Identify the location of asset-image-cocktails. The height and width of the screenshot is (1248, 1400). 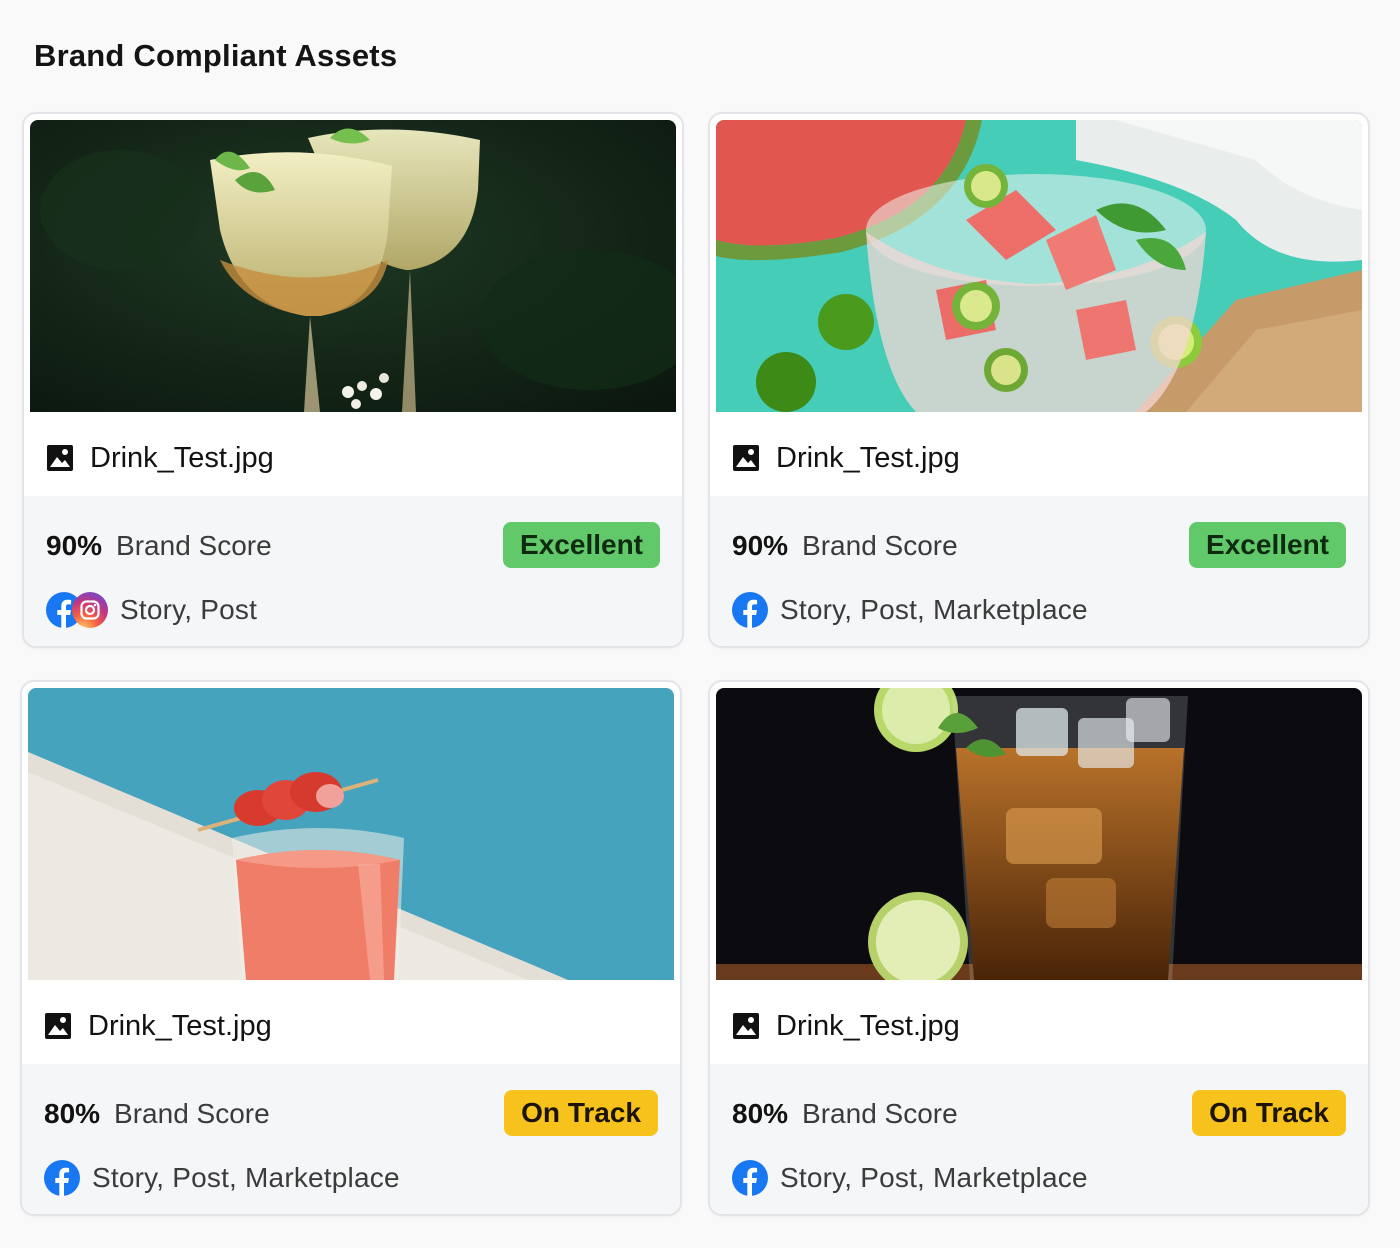
(353, 266).